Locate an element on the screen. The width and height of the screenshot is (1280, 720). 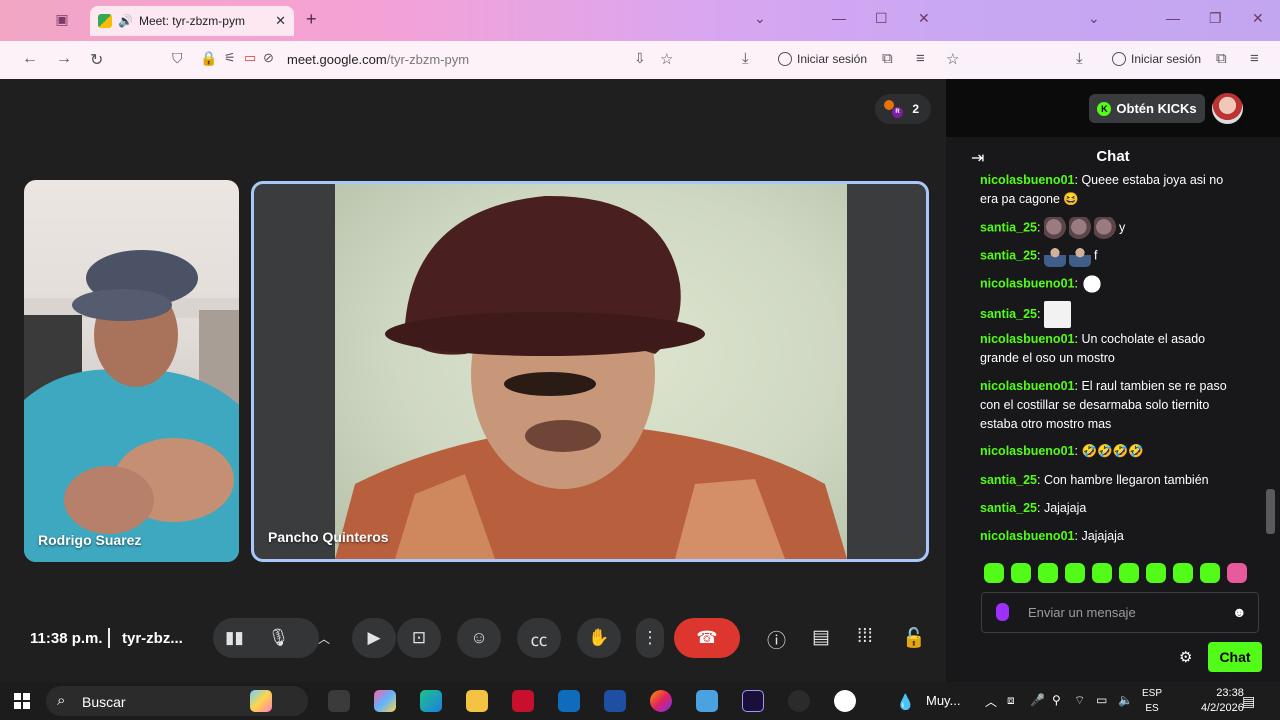
avatar is located at coordinates (1227, 108).